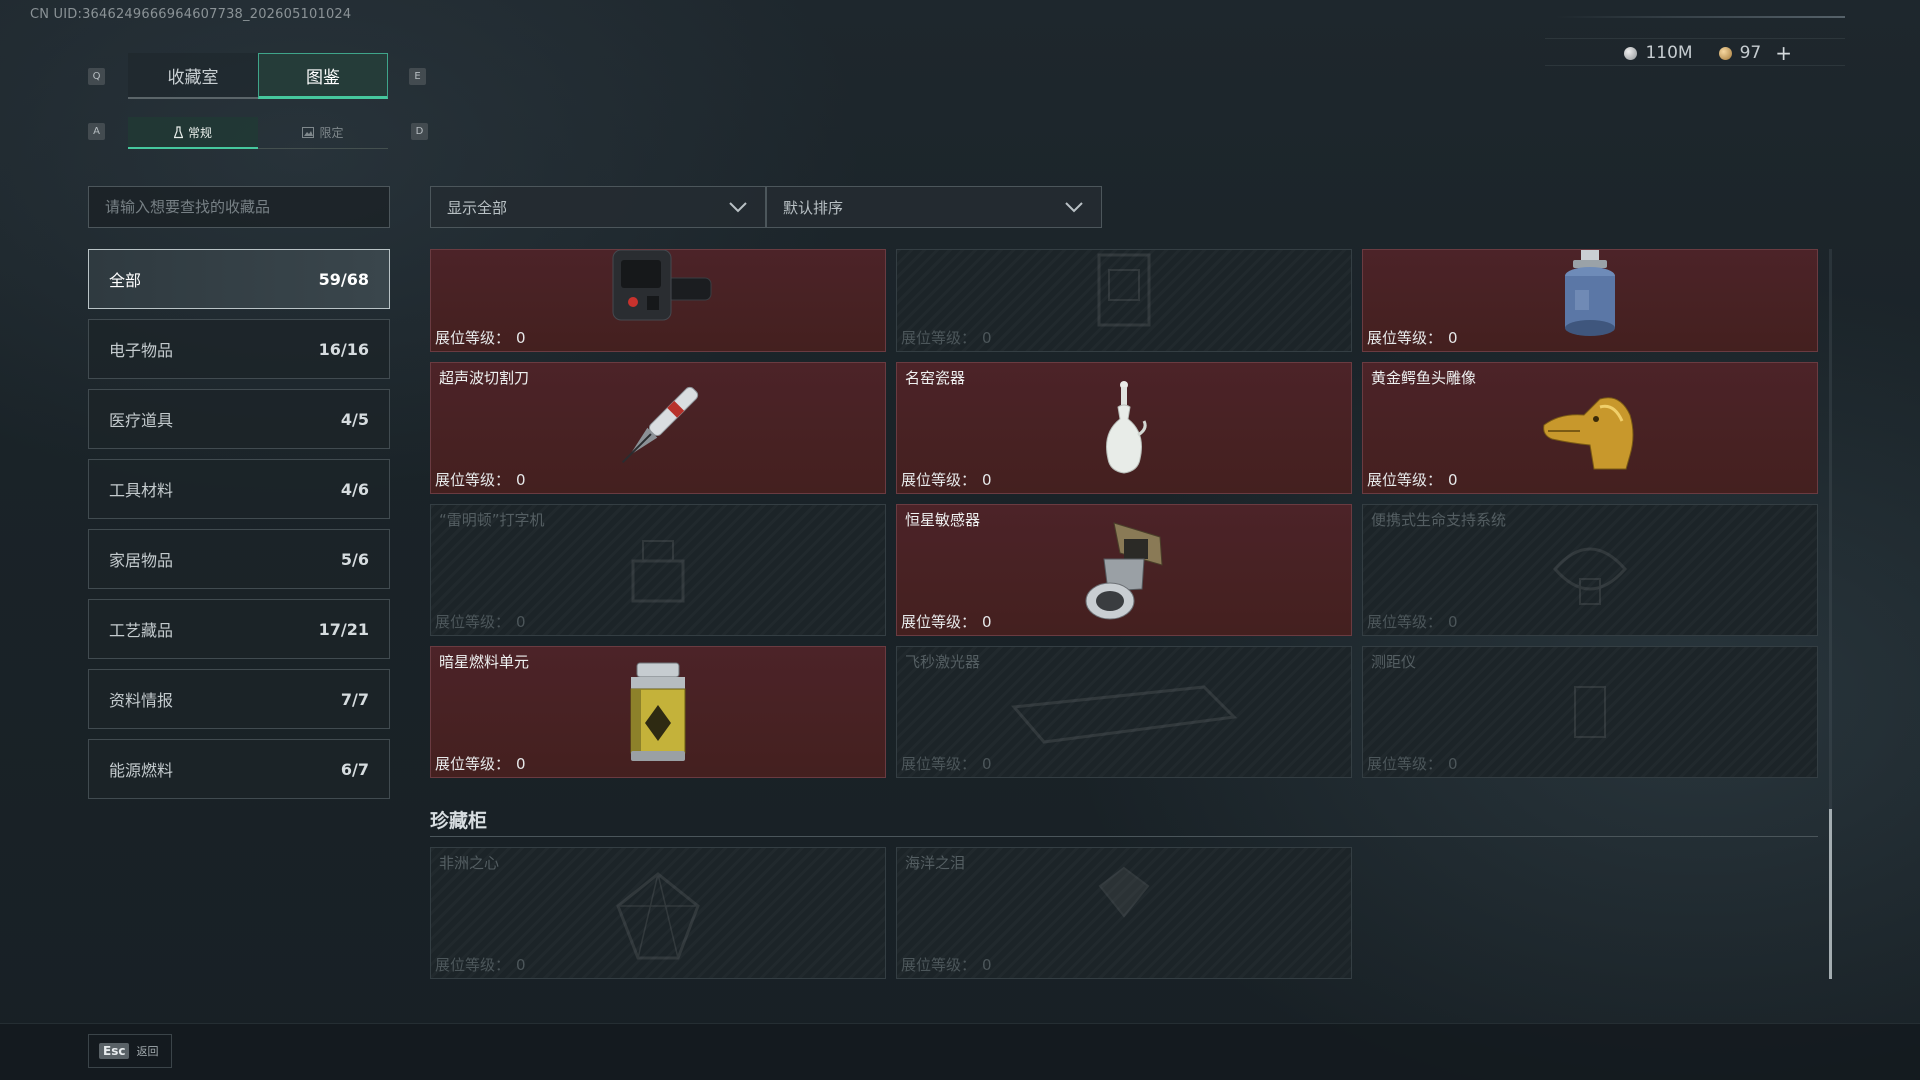  I want to click on star-sensor-icon, so click(1124, 571).